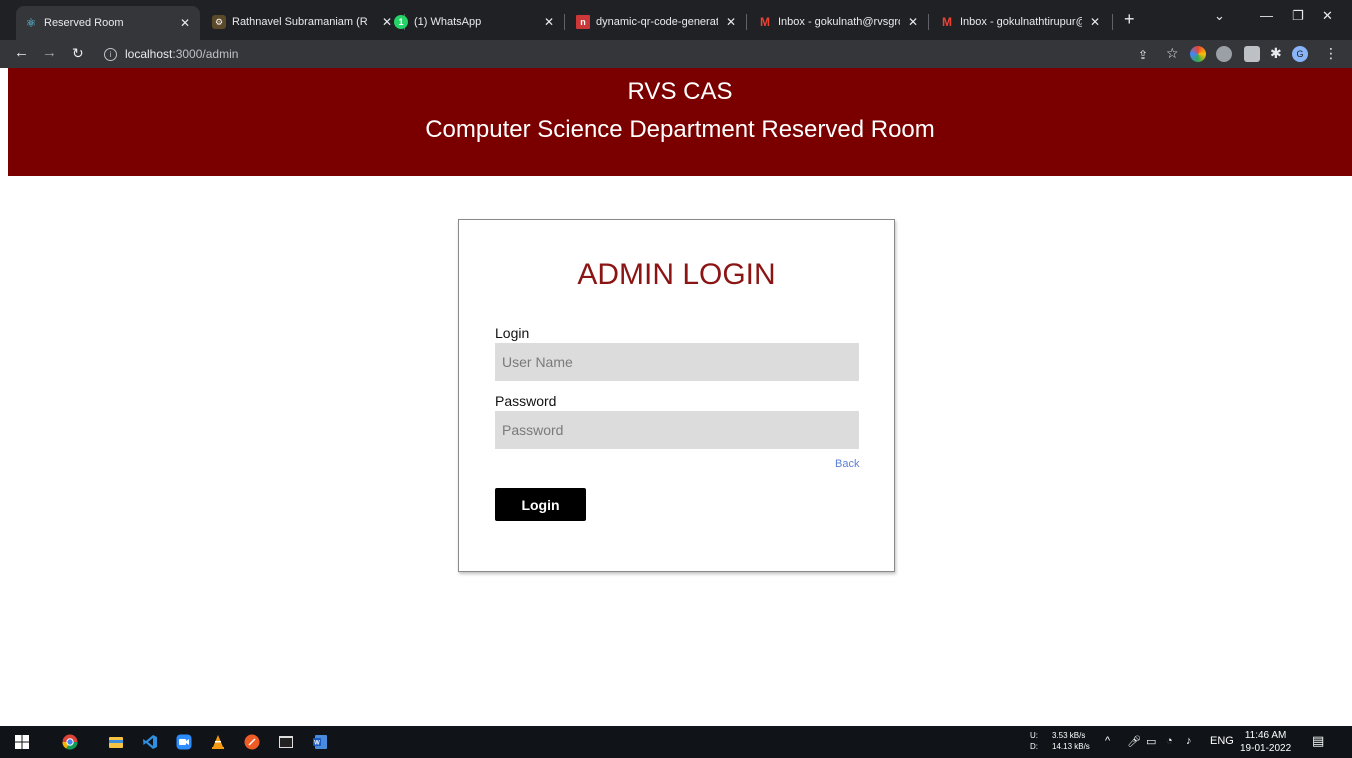 Image resolution: width=1352 pixels, height=758 pixels. What do you see at coordinates (317, 744) in the screenshot?
I see `svg-text: W` at bounding box center [317, 744].